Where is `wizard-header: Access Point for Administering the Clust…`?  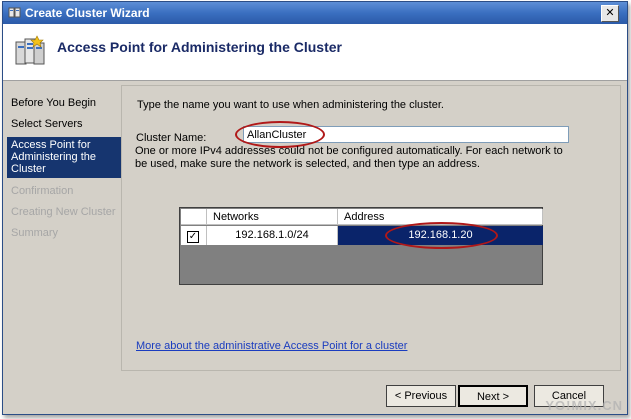
wizard-header: Access Point for Administering the Clust… is located at coordinates (315, 52).